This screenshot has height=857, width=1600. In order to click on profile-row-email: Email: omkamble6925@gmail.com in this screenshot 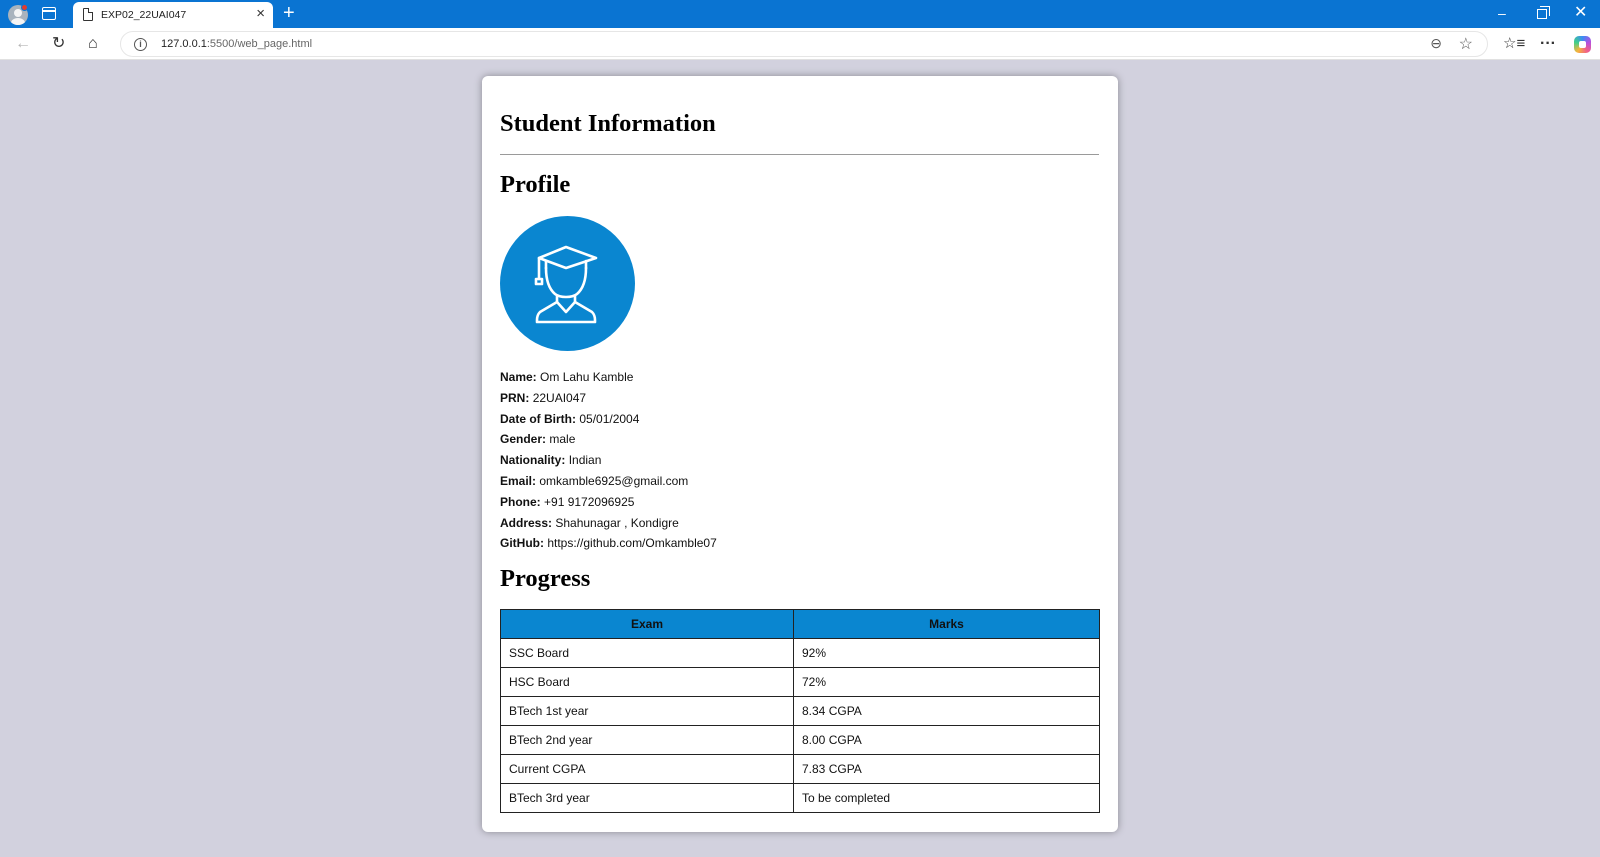, I will do `click(608, 483)`.